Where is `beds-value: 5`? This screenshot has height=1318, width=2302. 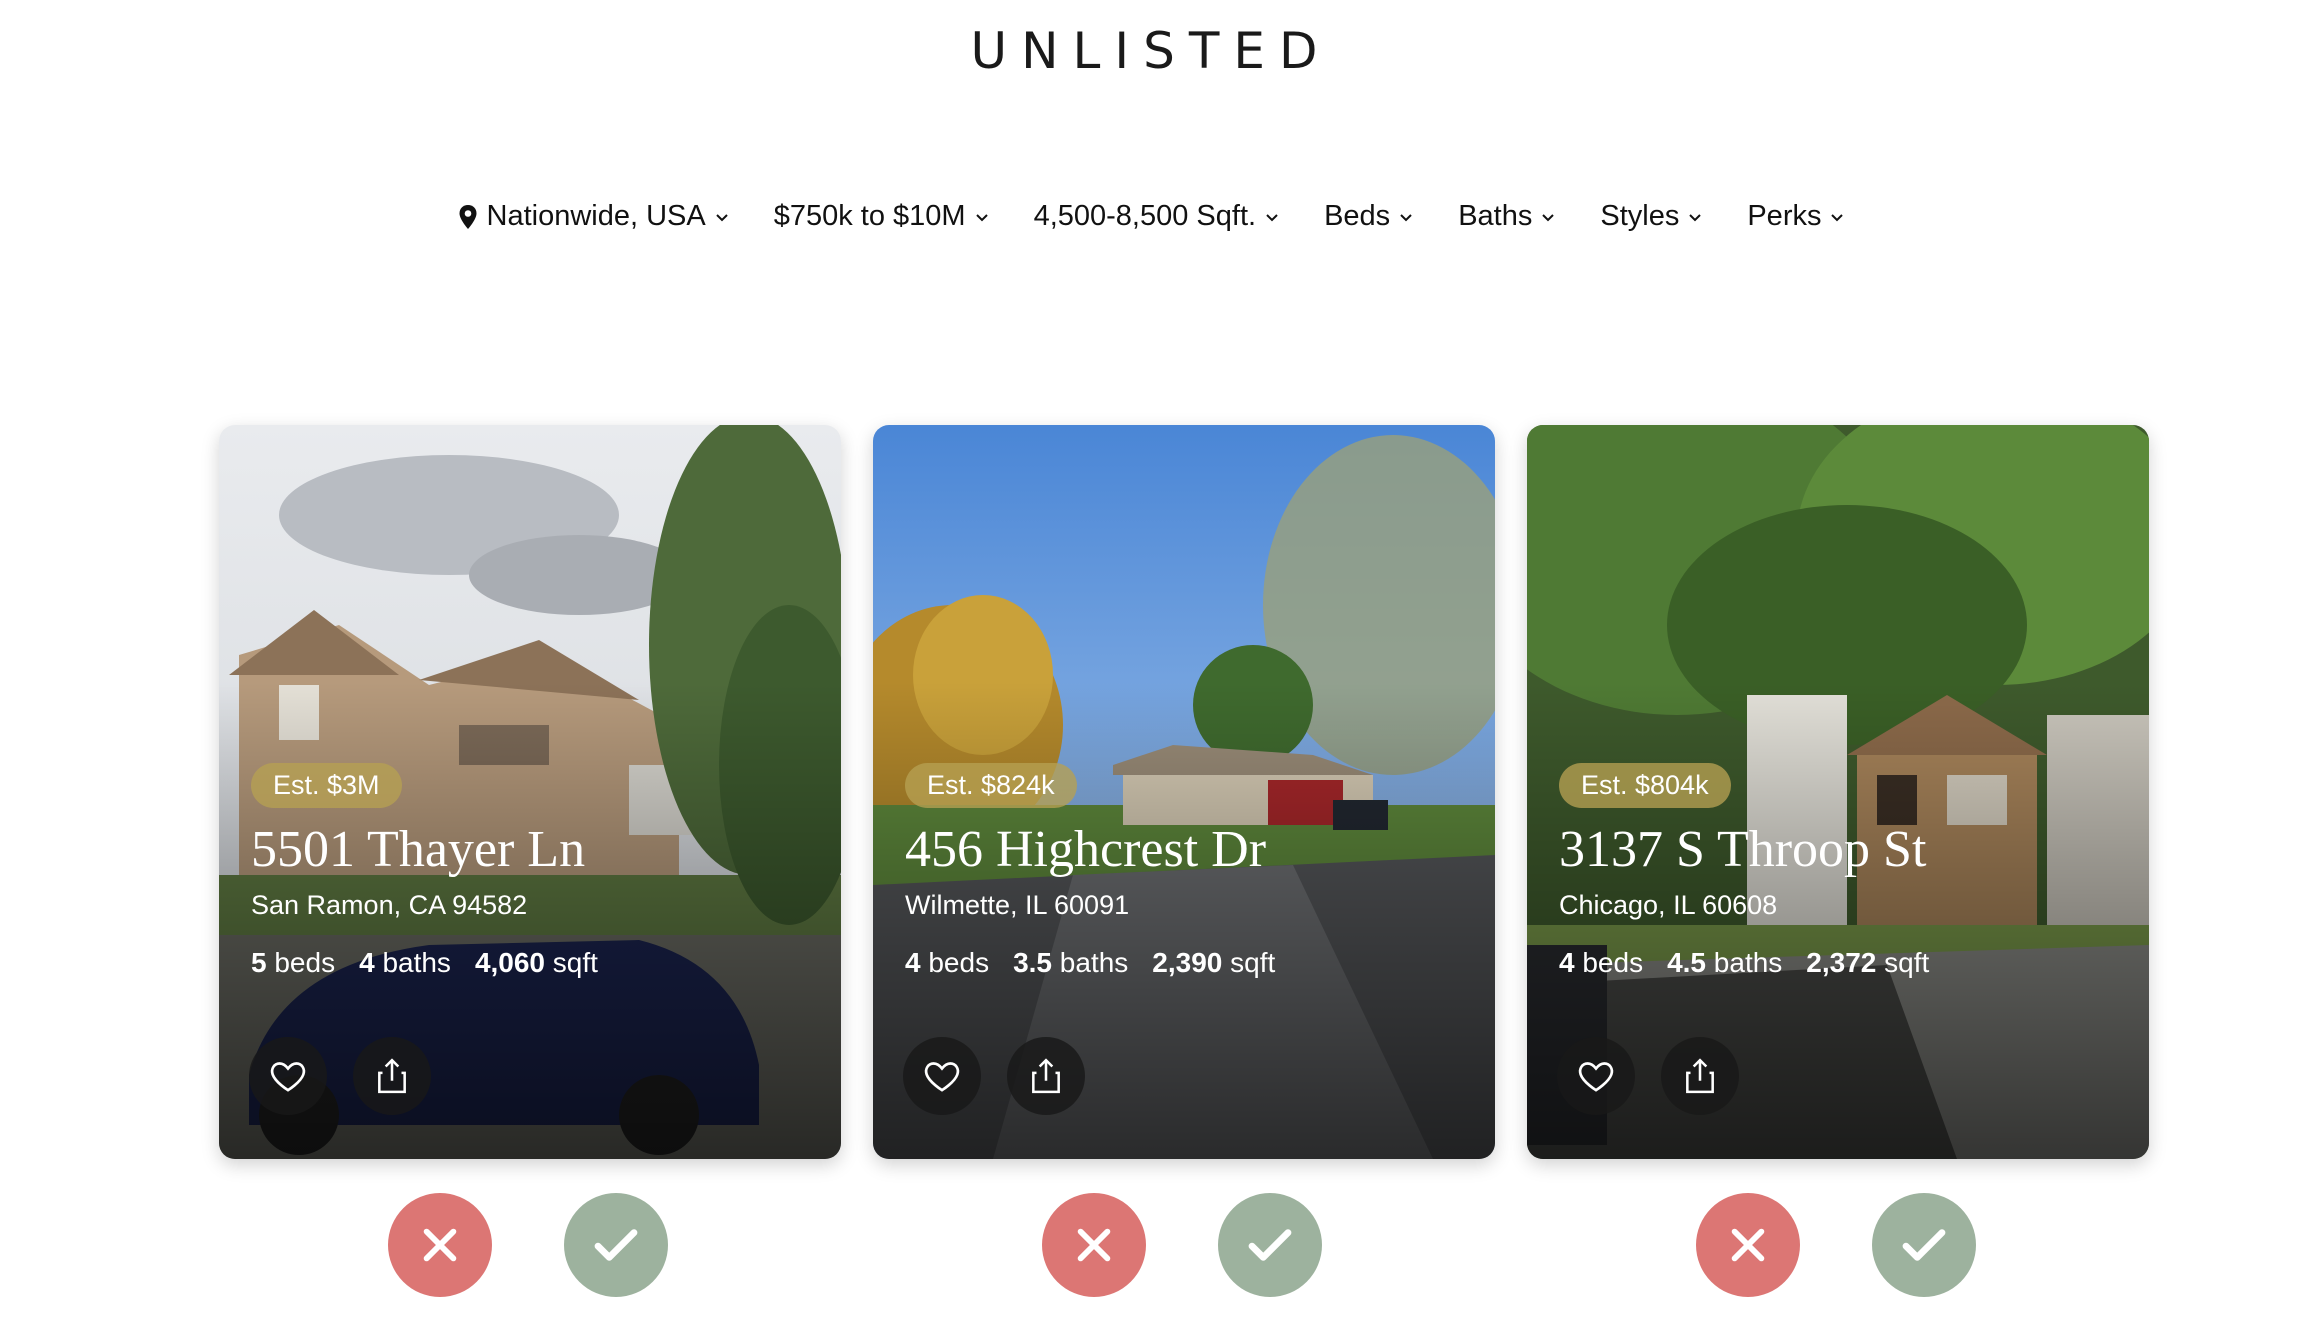
beds-value: 5 is located at coordinates (259, 962).